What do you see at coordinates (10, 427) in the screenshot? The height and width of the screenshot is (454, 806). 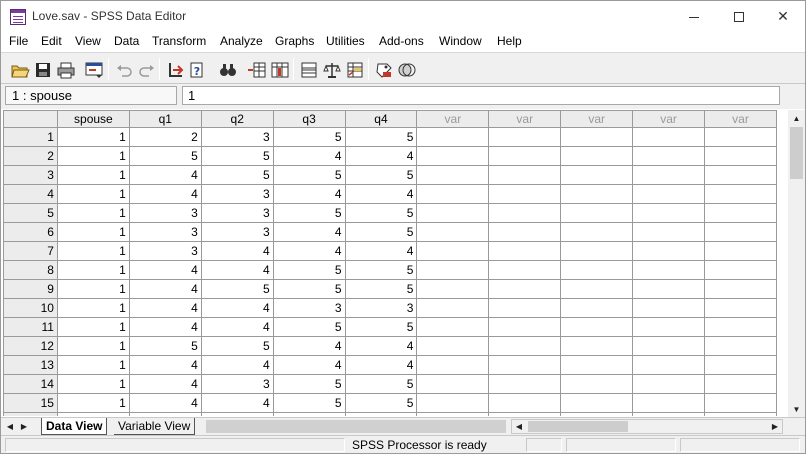 I see `tab-scroll-left-icon: ◀` at bounding box center [10, 427].